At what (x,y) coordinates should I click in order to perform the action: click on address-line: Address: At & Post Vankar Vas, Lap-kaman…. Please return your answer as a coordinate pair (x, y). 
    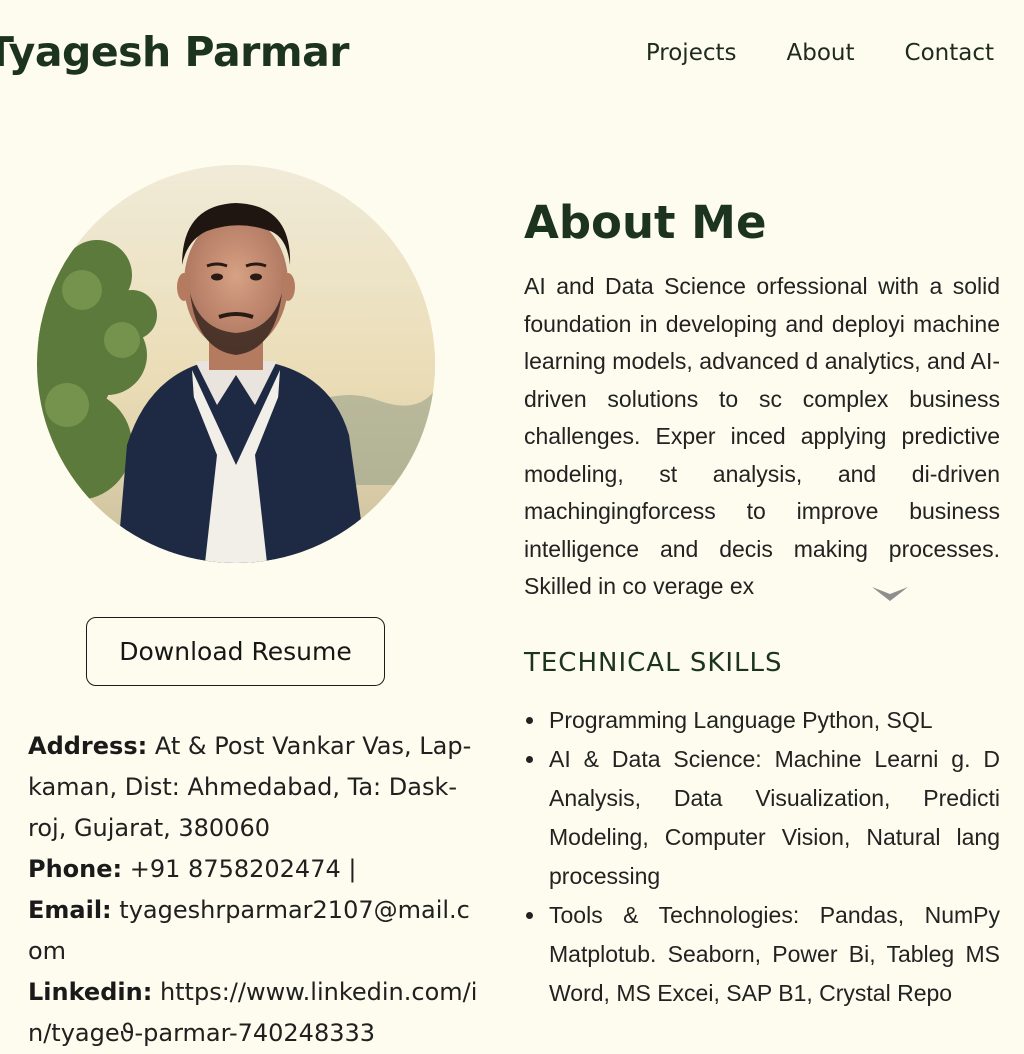
    Looking at the image, I should click on (255, 787).